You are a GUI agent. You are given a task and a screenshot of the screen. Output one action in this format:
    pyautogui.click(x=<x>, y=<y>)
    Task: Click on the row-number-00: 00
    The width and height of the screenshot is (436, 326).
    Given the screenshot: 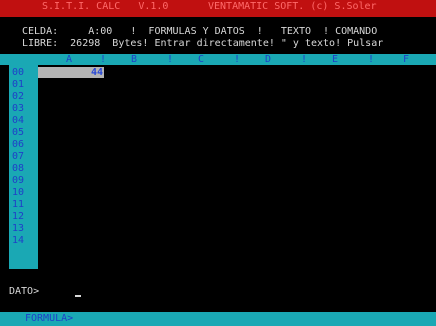 What is the action you would take?
    pyautogui.click(x=24, y=73)
    